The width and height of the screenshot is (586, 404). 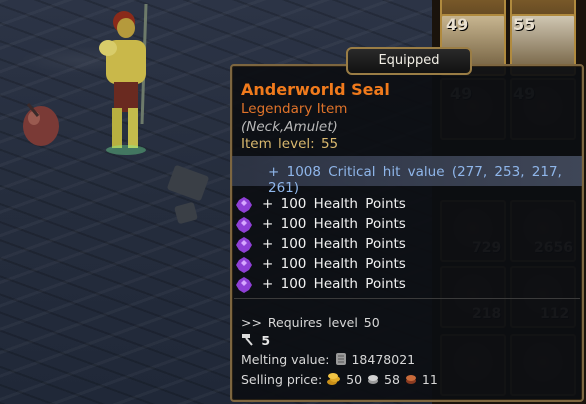 What do you see at coordinates (457, 24) in the screenshot?
I see `slot-level: 49` at bounding box center [457, 24].